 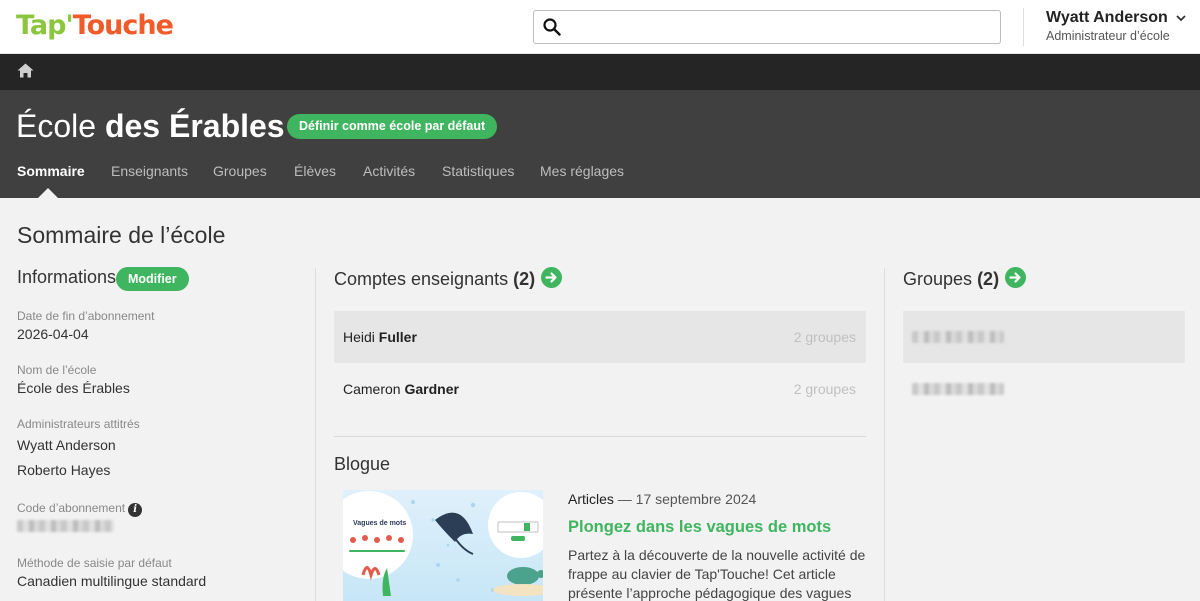 I want to click on logo-touche-text: Touche, so click(x=123, y=25).